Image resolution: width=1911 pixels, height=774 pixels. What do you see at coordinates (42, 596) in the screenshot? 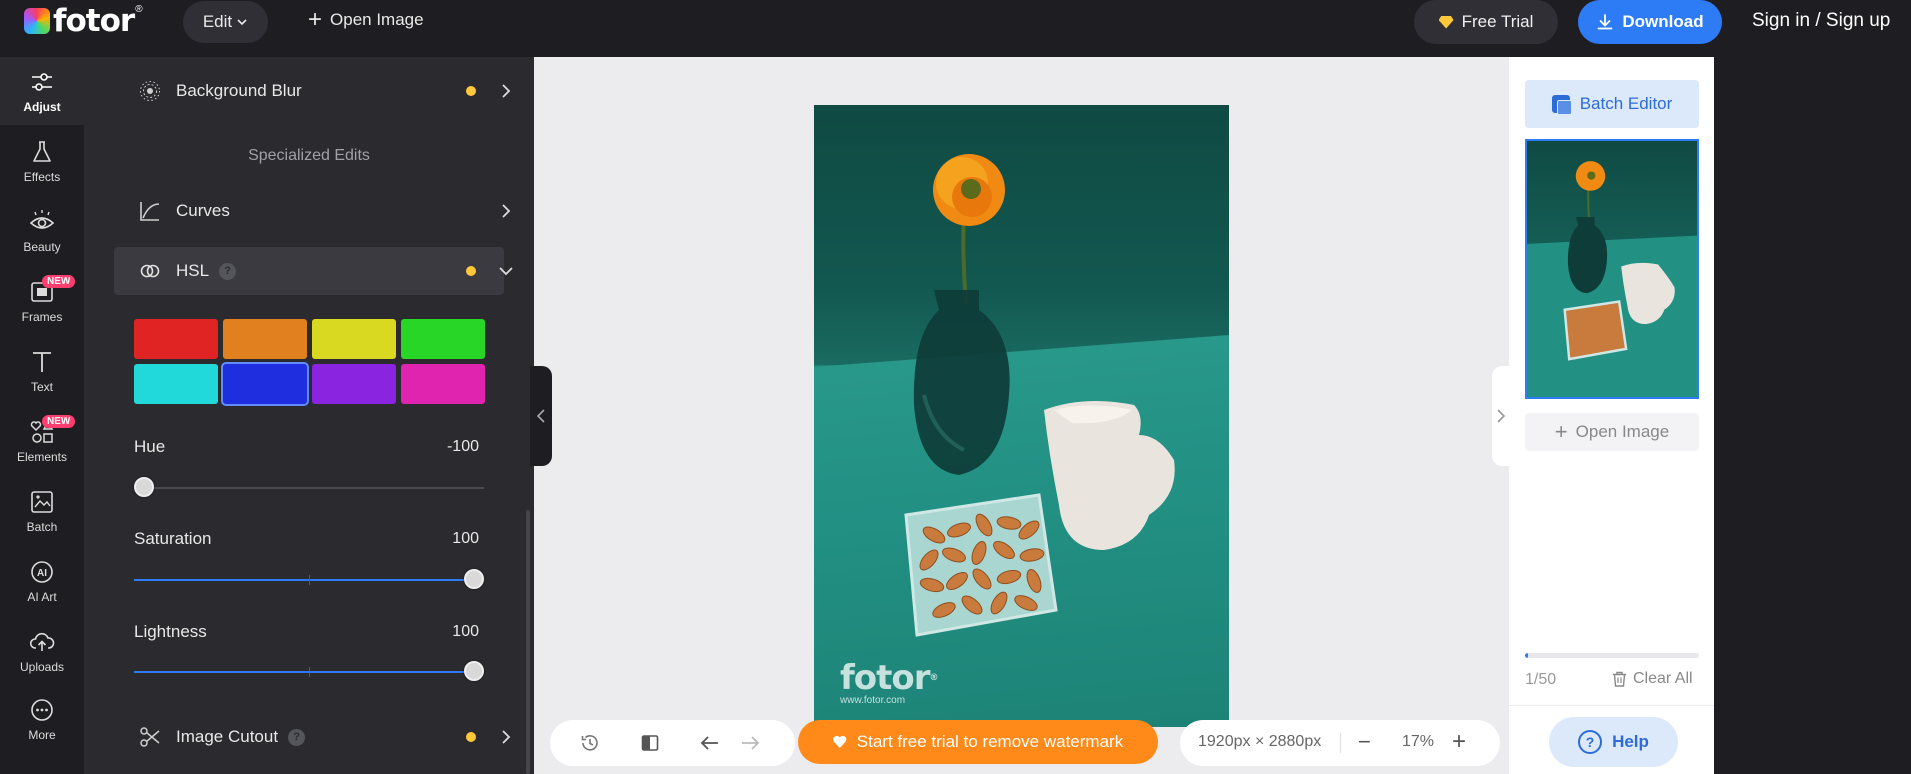
I see `rail-label: AI Art` at bounding box center [42, 596].